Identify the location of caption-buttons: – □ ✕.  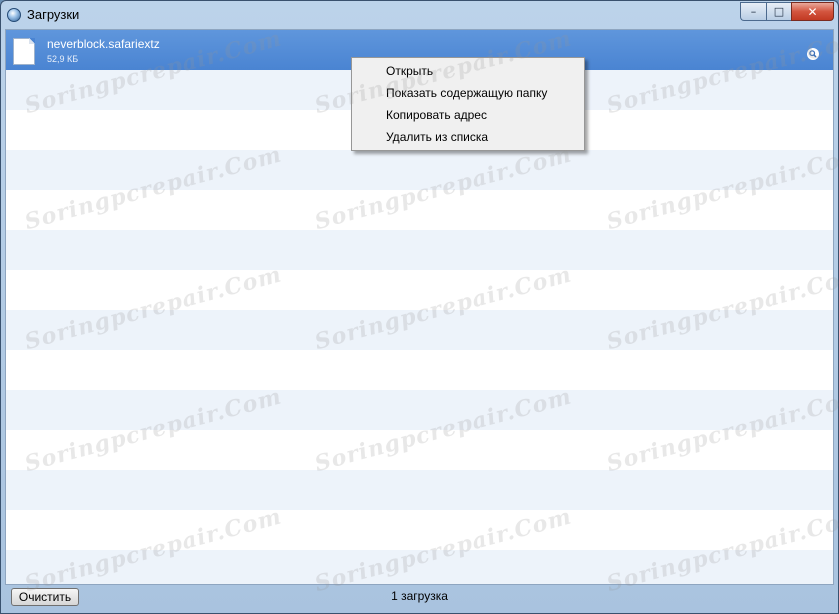
(787, 11).